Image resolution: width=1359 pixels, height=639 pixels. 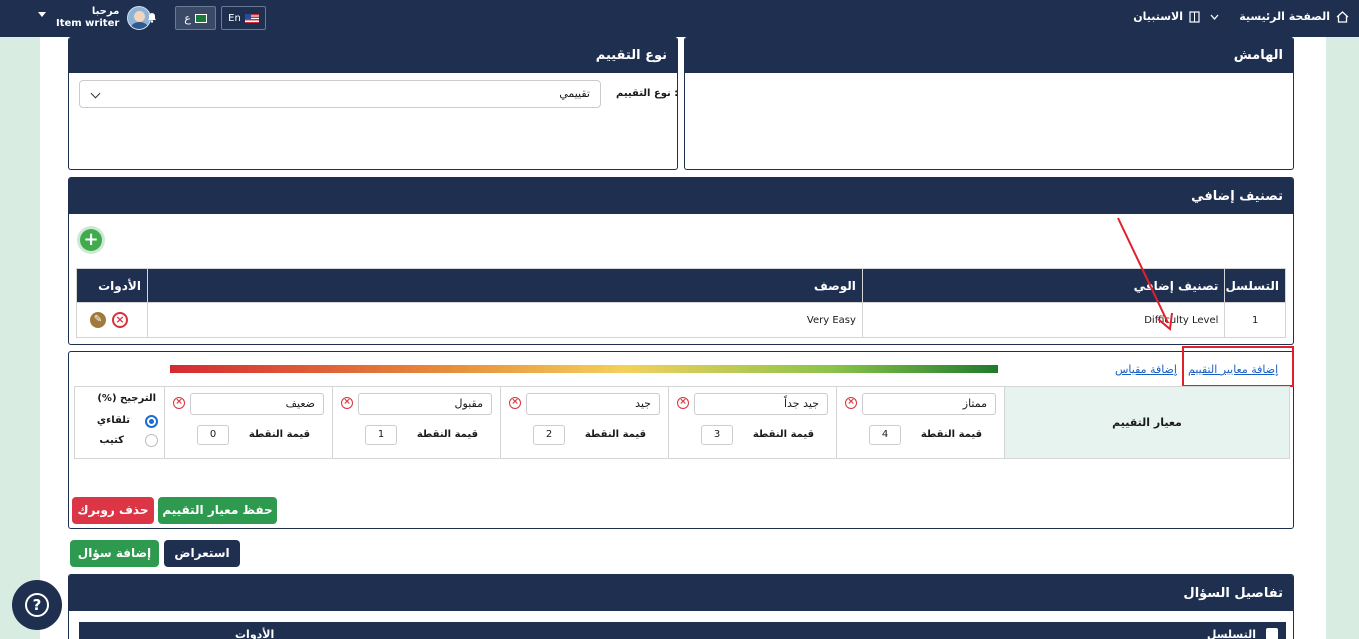 What do you see at coordinates (373, 55) in the screenshot?
I see `evaluation-type-title: نوع التقييم` at bounding box center [373, 55].